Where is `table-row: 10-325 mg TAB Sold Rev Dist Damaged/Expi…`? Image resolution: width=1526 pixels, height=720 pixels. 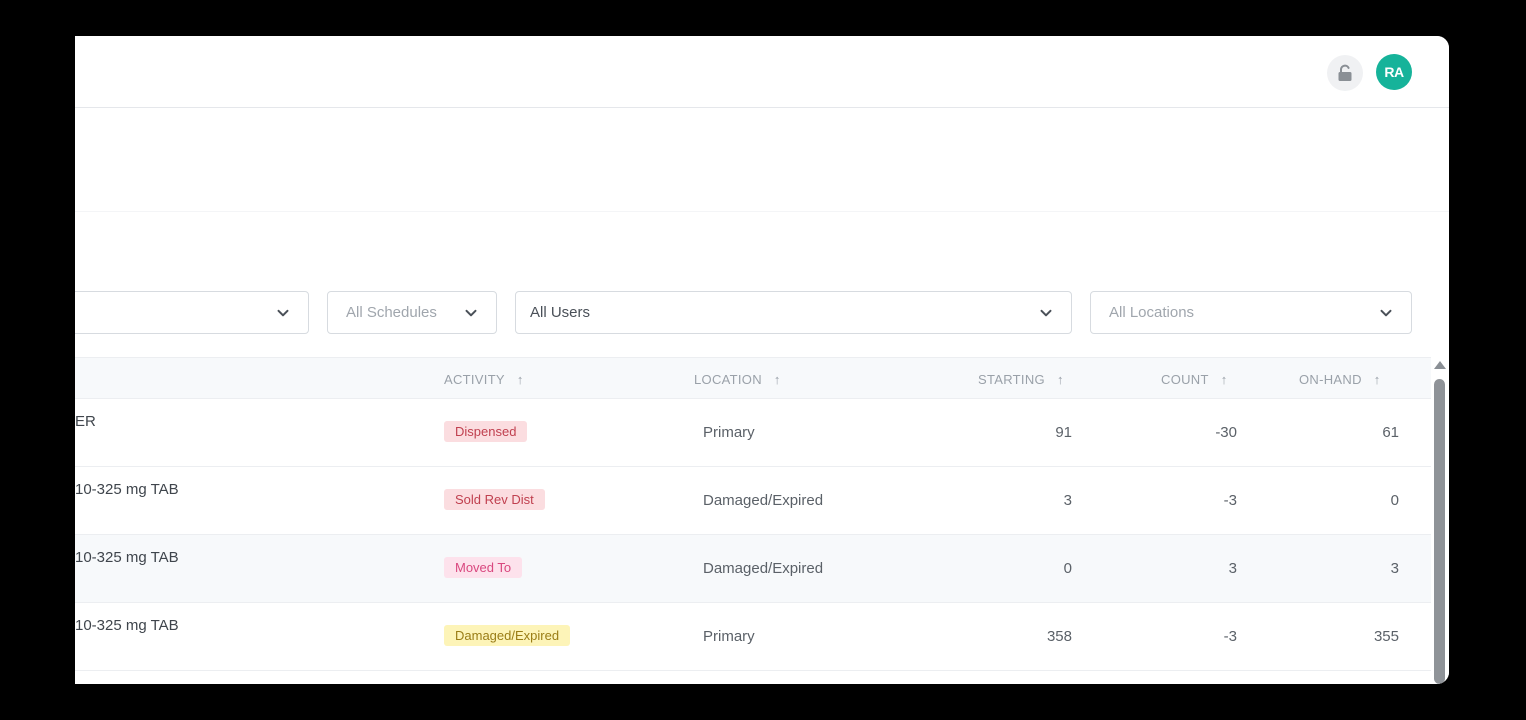
table-row: 10-325 mg TAB Sold Rev Dist Damaged/Expi… is located at coordinates (753, 501).